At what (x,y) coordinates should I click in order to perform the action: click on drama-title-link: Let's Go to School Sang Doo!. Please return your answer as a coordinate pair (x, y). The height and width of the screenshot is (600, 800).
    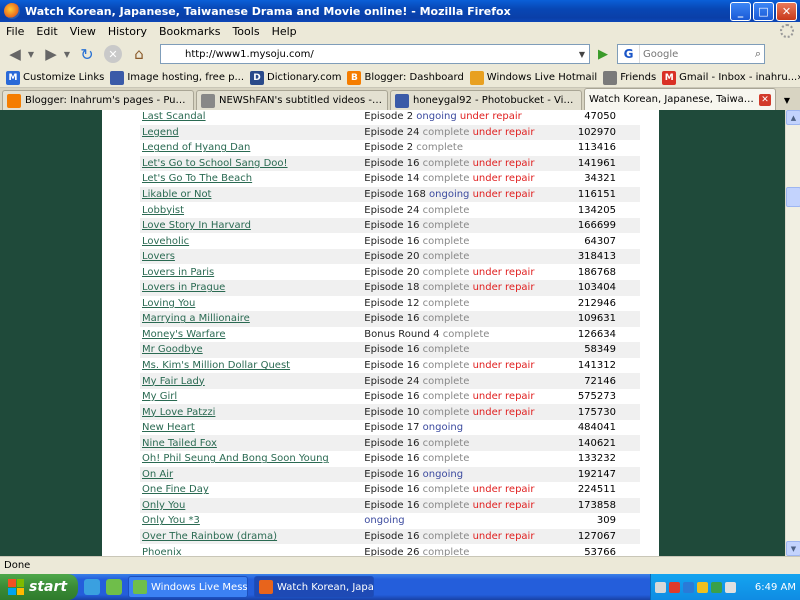
    Looking at the image, I should click on (215, 163).